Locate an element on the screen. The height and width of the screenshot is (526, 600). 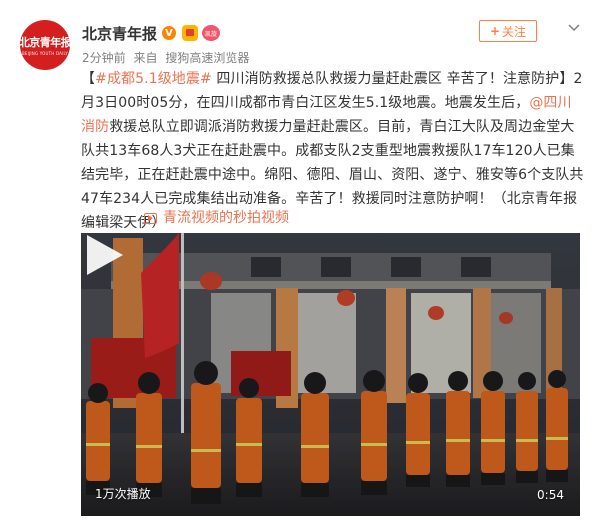
member-badge-icon: 凯旋 is located at coordinates (211, 33).